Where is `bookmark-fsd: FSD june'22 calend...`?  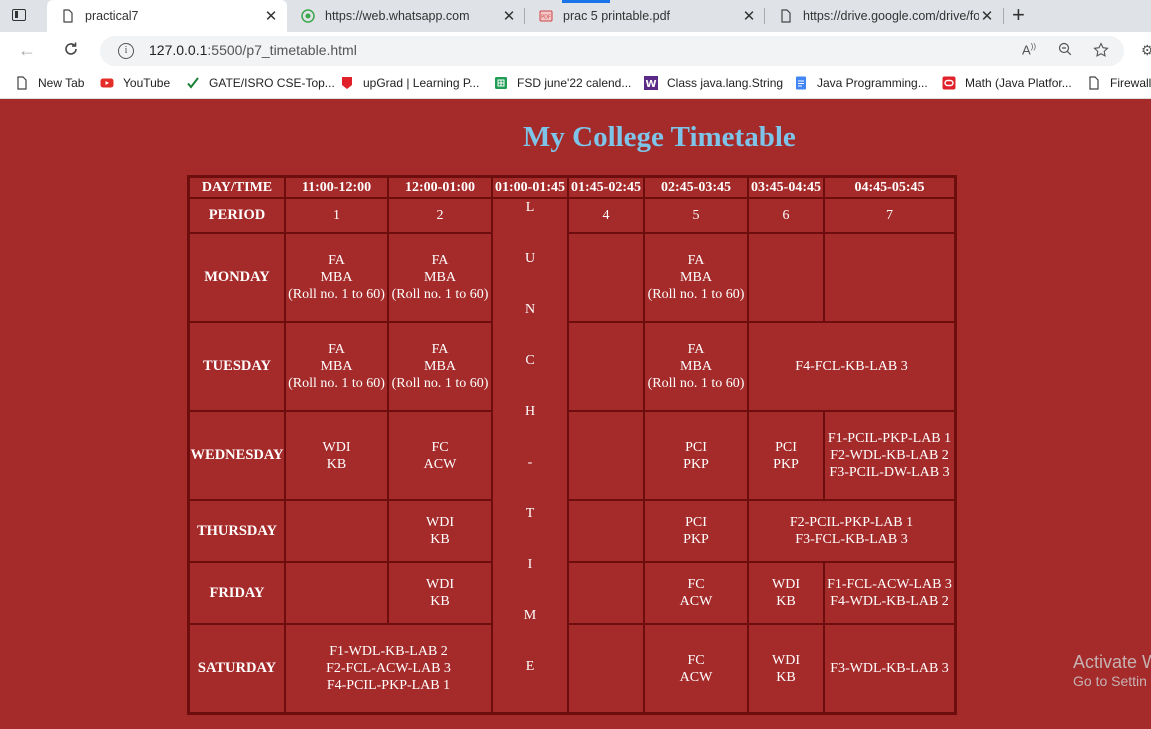 bookmark-fsd: FSD june'22 calend... is located at coordinates (562, 83).